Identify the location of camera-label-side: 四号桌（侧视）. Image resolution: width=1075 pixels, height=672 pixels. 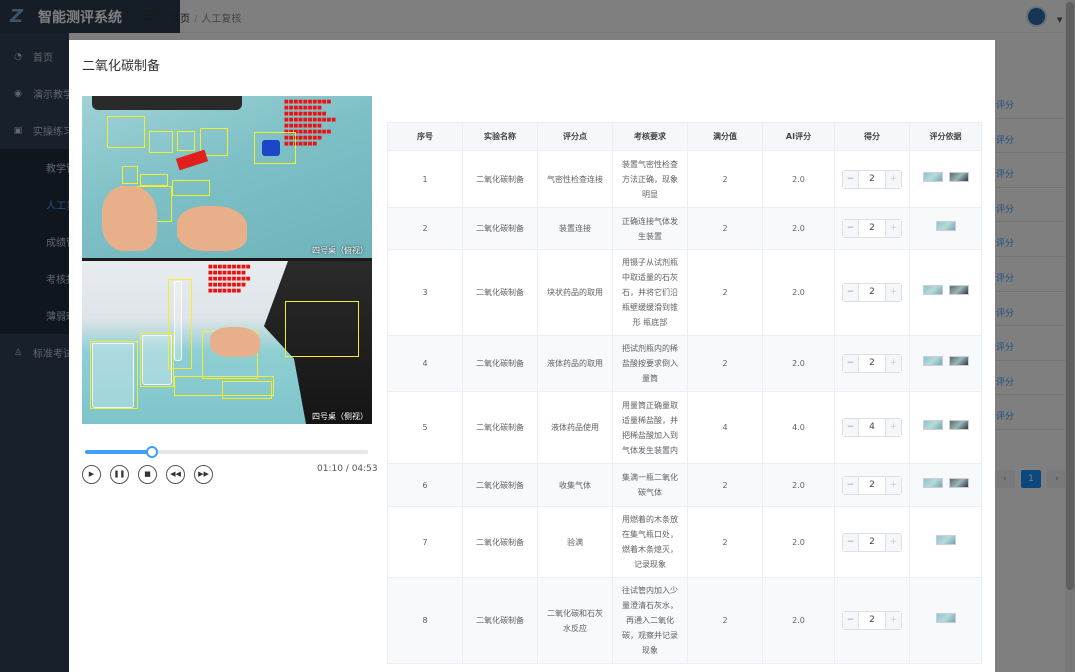
(340, 416).